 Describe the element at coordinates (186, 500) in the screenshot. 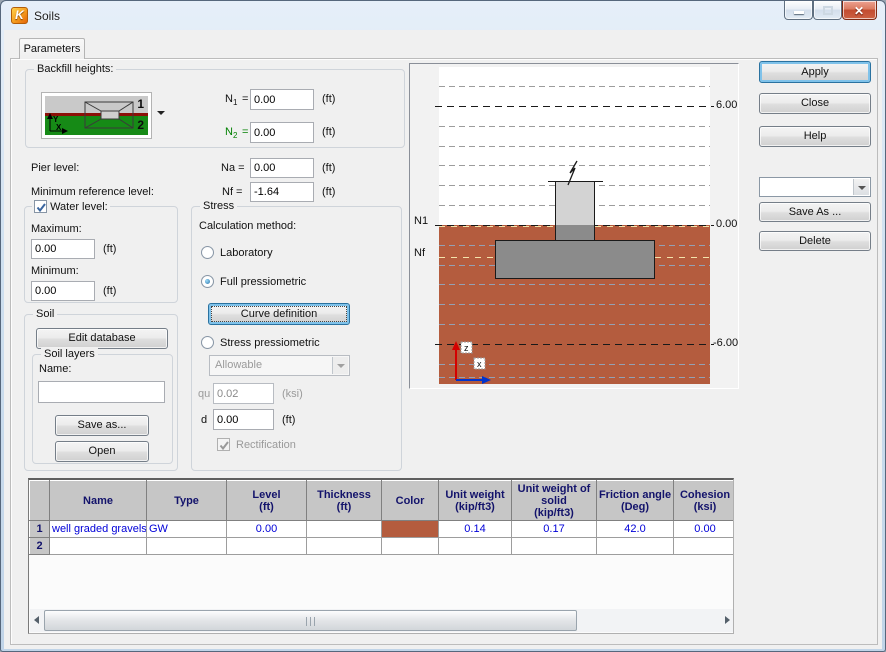

I see `col-type: Type` at that location.